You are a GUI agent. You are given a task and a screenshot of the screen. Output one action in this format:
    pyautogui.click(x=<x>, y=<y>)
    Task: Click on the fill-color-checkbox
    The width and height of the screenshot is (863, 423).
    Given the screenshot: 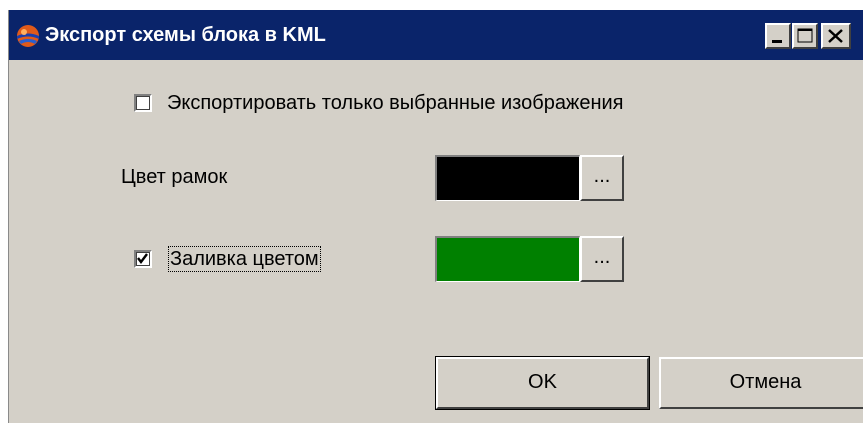 What is the action you would take?
    pyautogui.click(x=143, y=259)
    